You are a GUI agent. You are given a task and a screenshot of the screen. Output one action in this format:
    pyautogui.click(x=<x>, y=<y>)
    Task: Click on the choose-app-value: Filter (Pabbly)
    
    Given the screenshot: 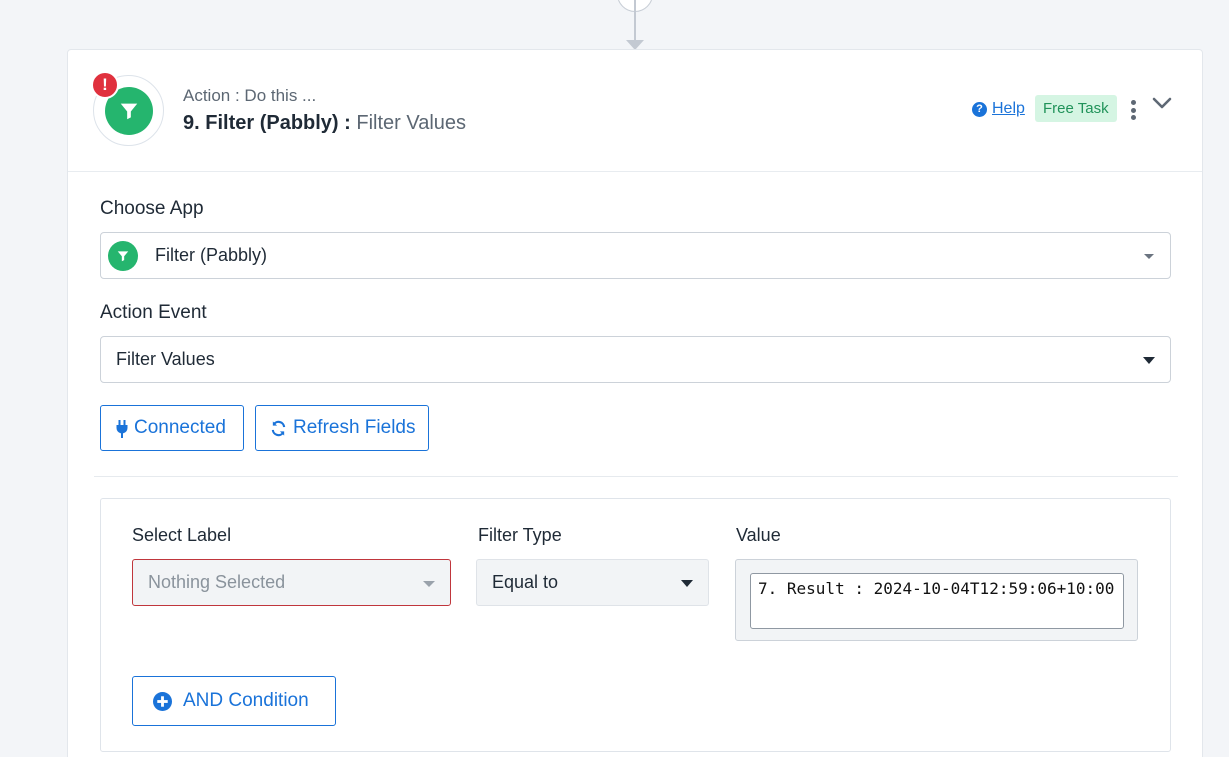 What is the action you would take?
    pyautogui.click(x=211, y=255)
    